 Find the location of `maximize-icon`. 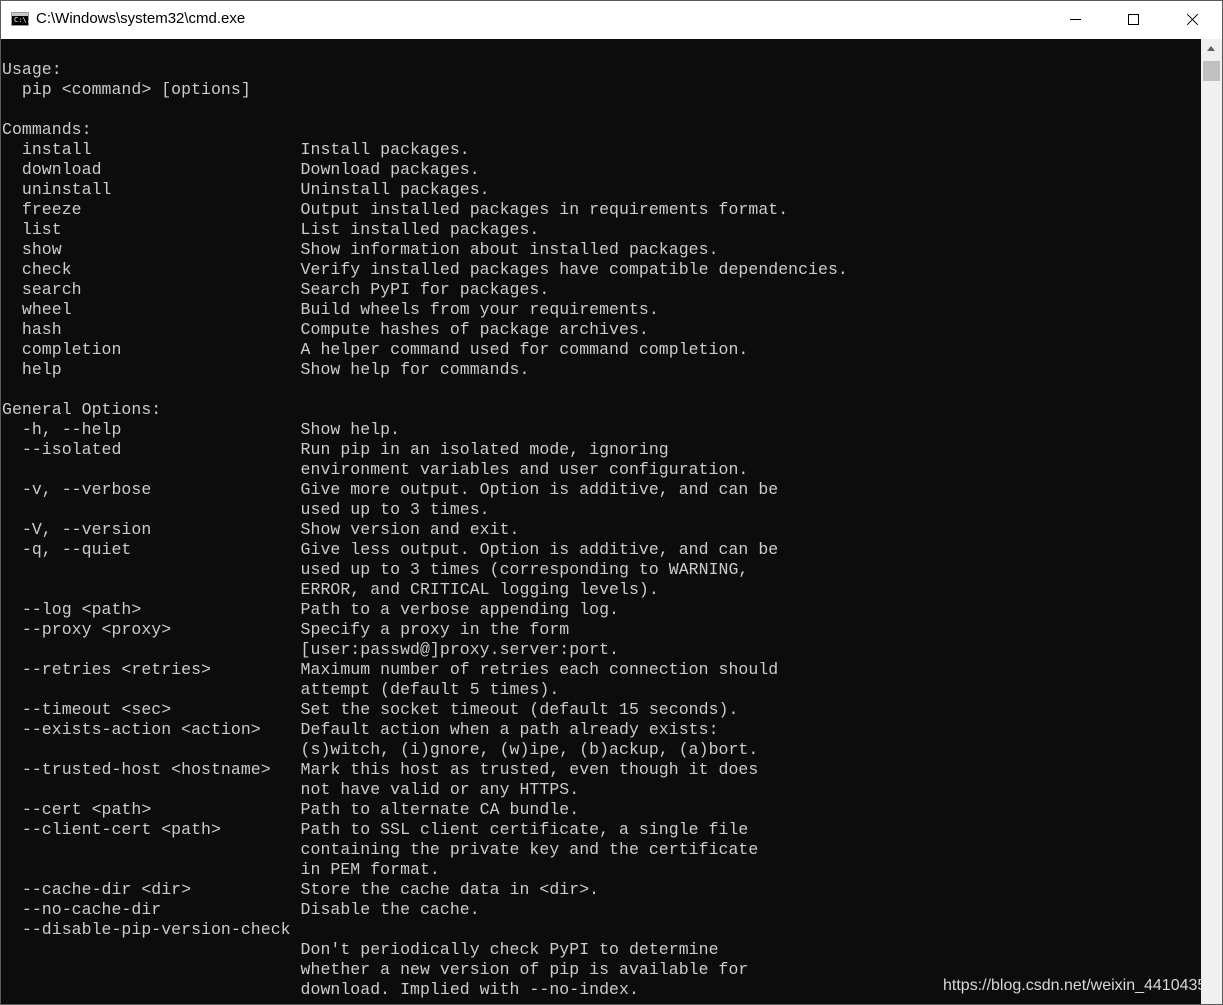

maximize-icon is located at coordinates (1133, 19).